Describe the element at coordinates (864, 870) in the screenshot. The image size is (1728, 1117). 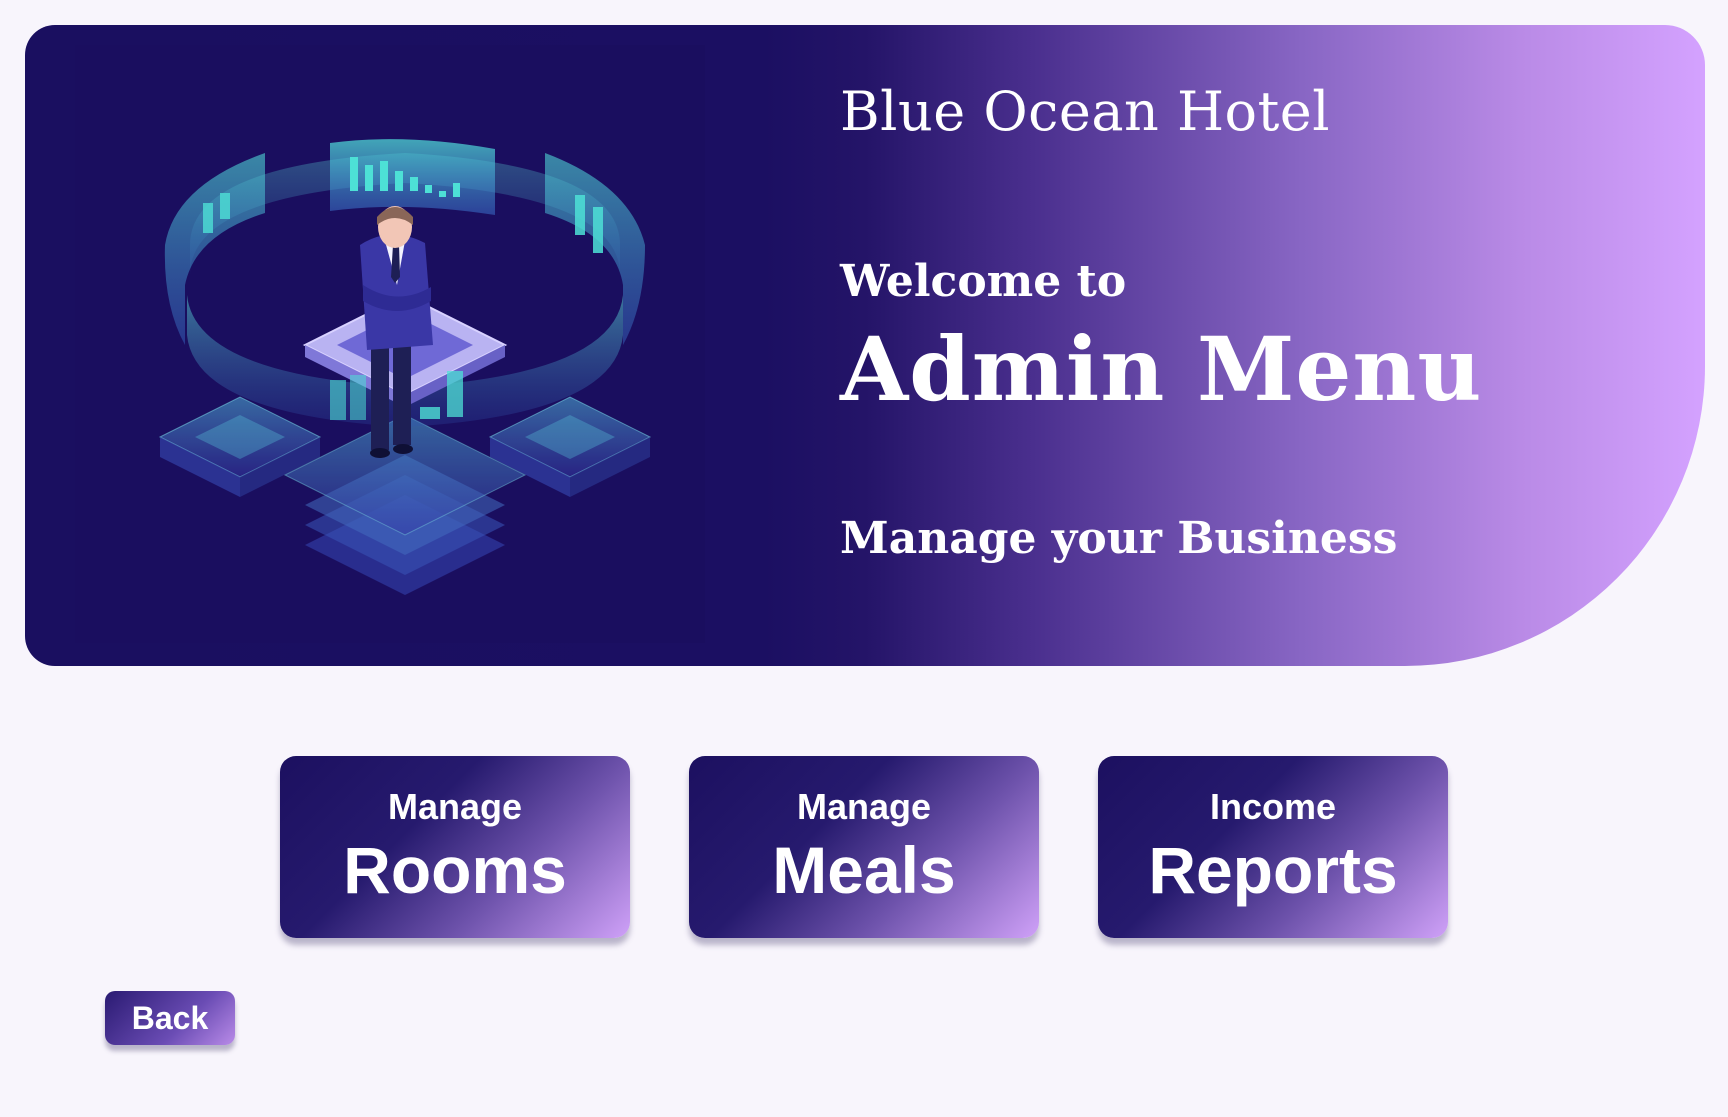
I see `manage-meals-big-label: Meals` at that location.